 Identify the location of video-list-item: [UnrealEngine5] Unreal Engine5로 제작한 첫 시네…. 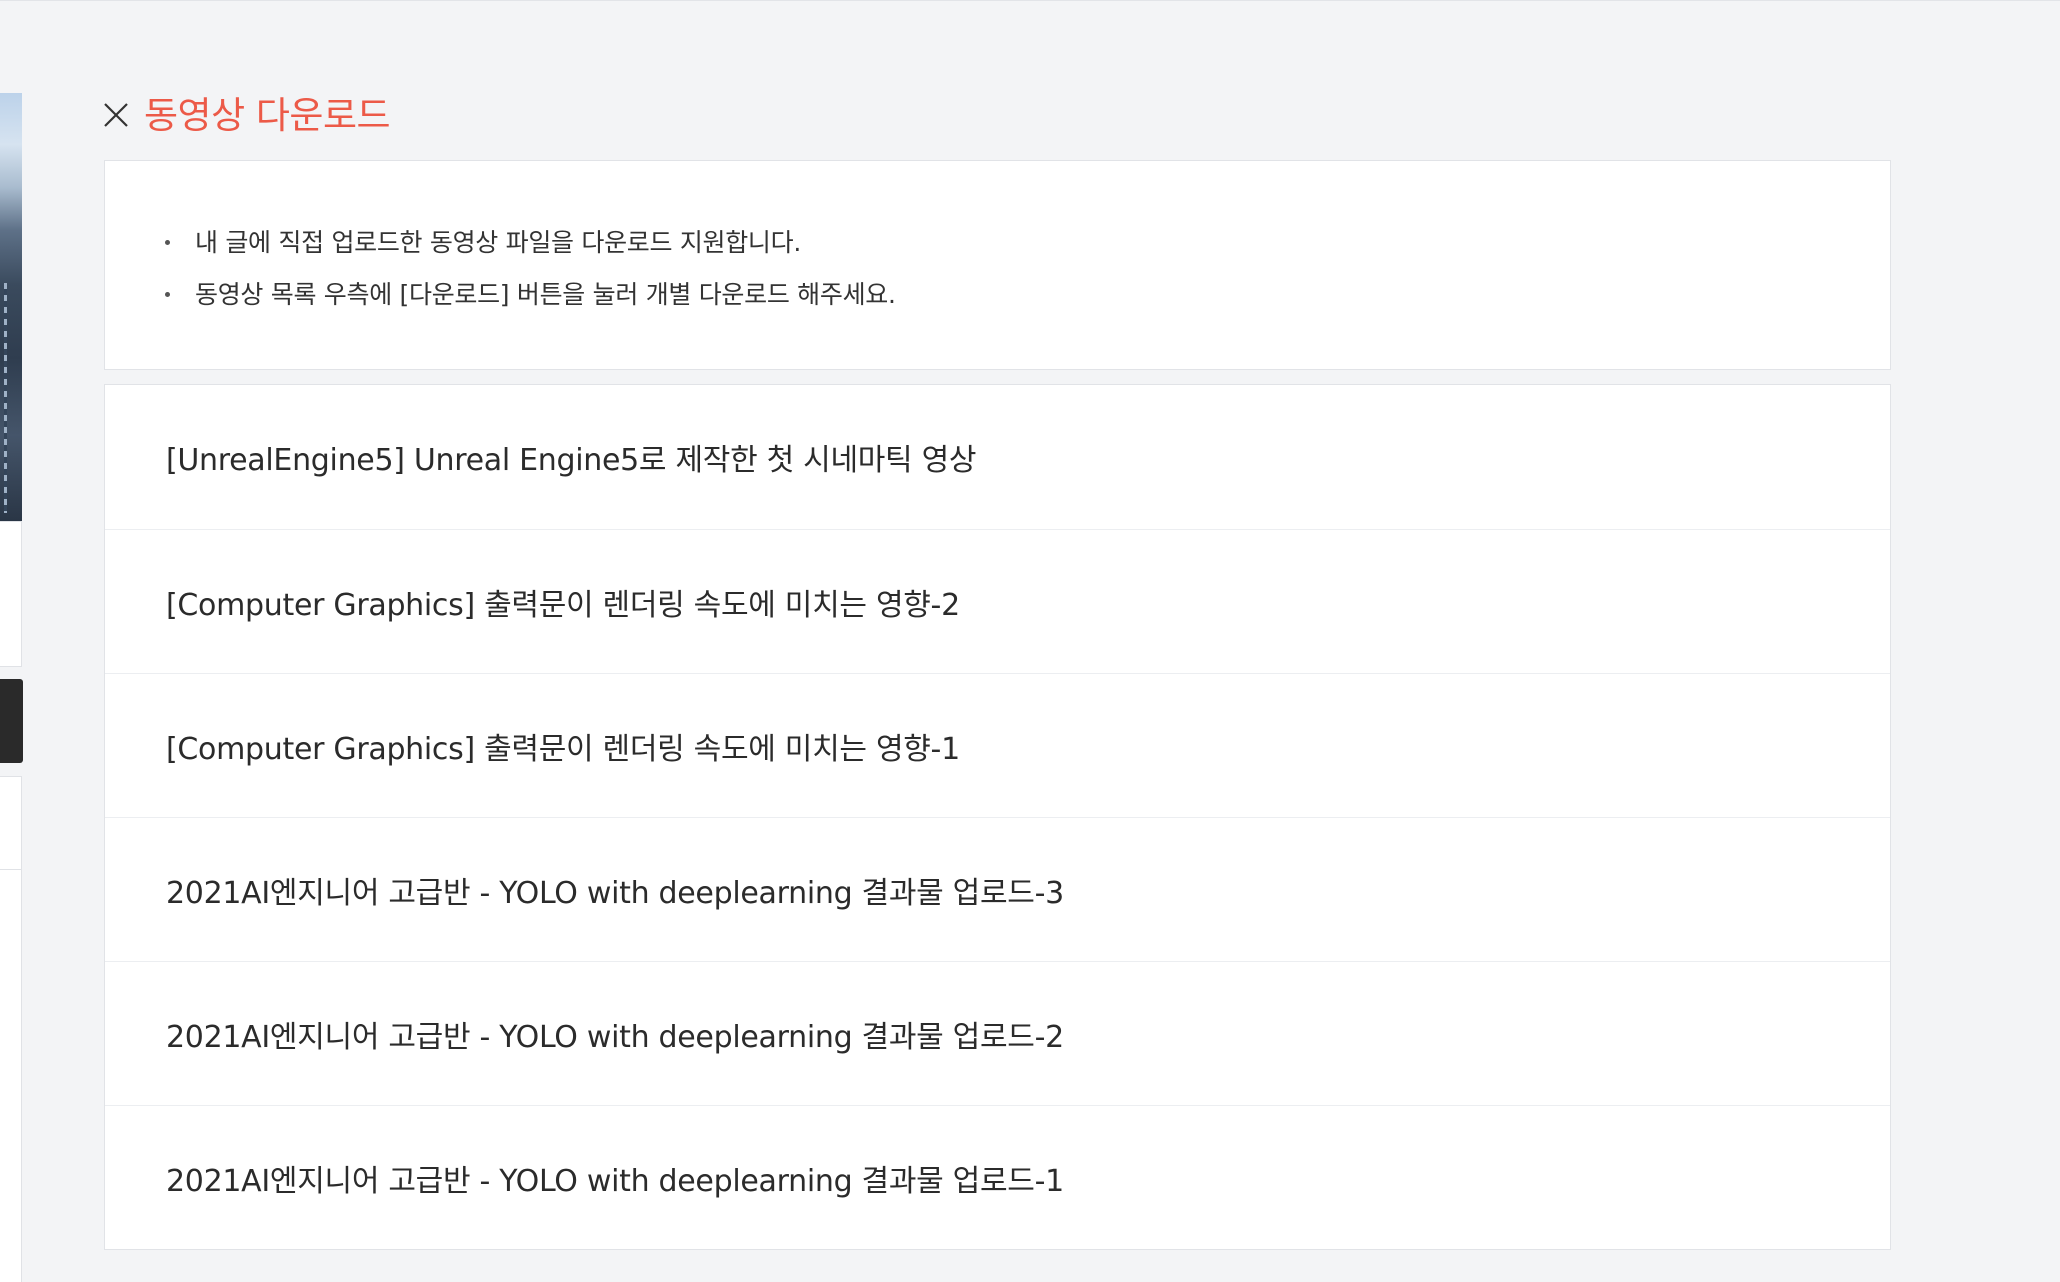
(997, 457).